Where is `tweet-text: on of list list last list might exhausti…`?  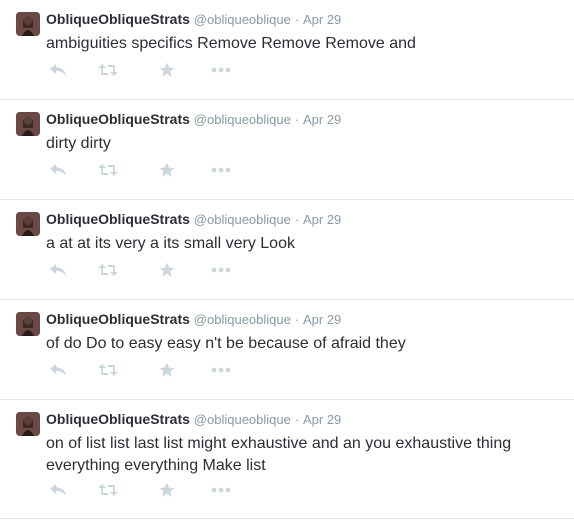 tweet-text: on of list list last list might exhausti… is located at coordinates (279, 454).